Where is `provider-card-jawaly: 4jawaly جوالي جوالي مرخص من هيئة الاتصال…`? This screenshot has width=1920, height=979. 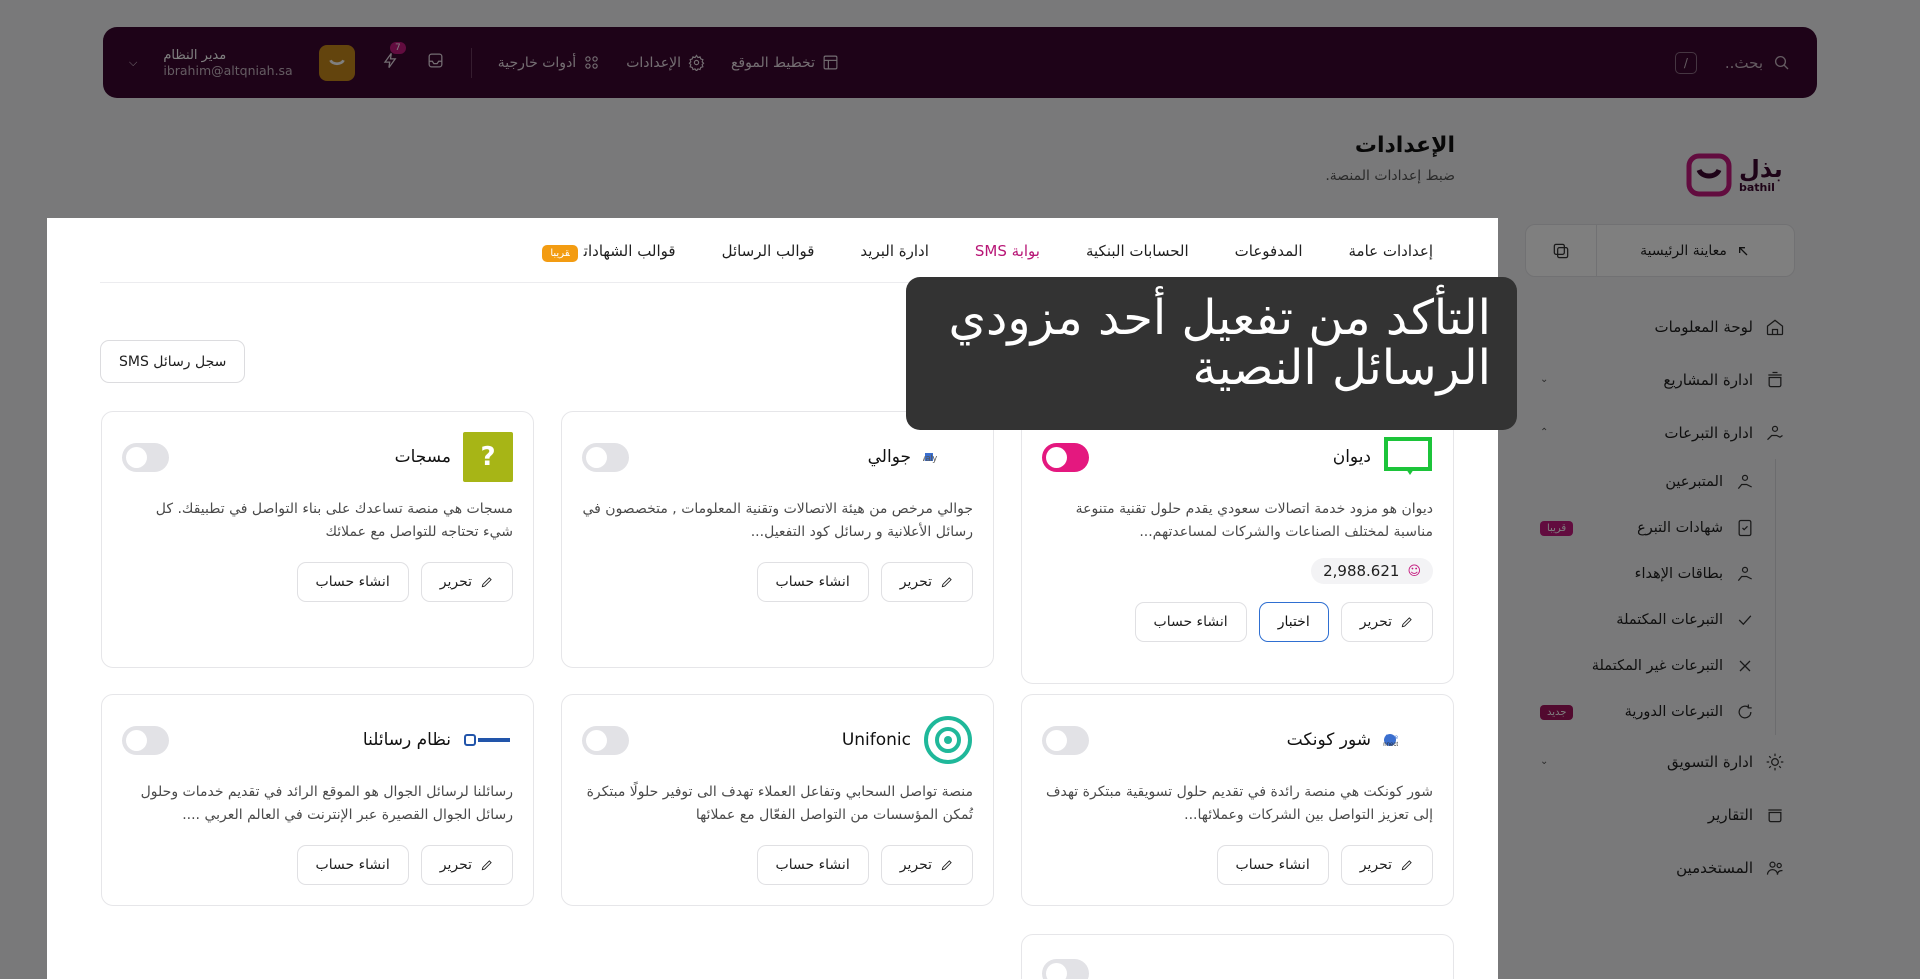 provider-card-jawaly: 4jawaly جوالي جوالي مرخص من هيئة الاتصال… is located at coordinates (777, 539).